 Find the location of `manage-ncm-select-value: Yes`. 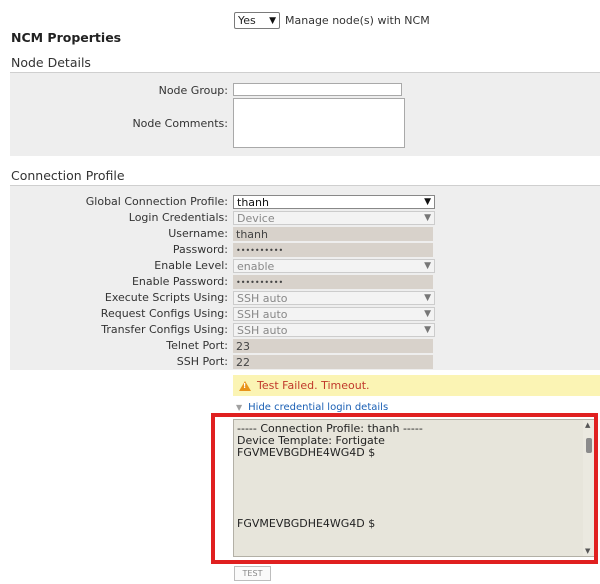

manage-ncm-select-value: Yes is located at coordinates (247, 20).